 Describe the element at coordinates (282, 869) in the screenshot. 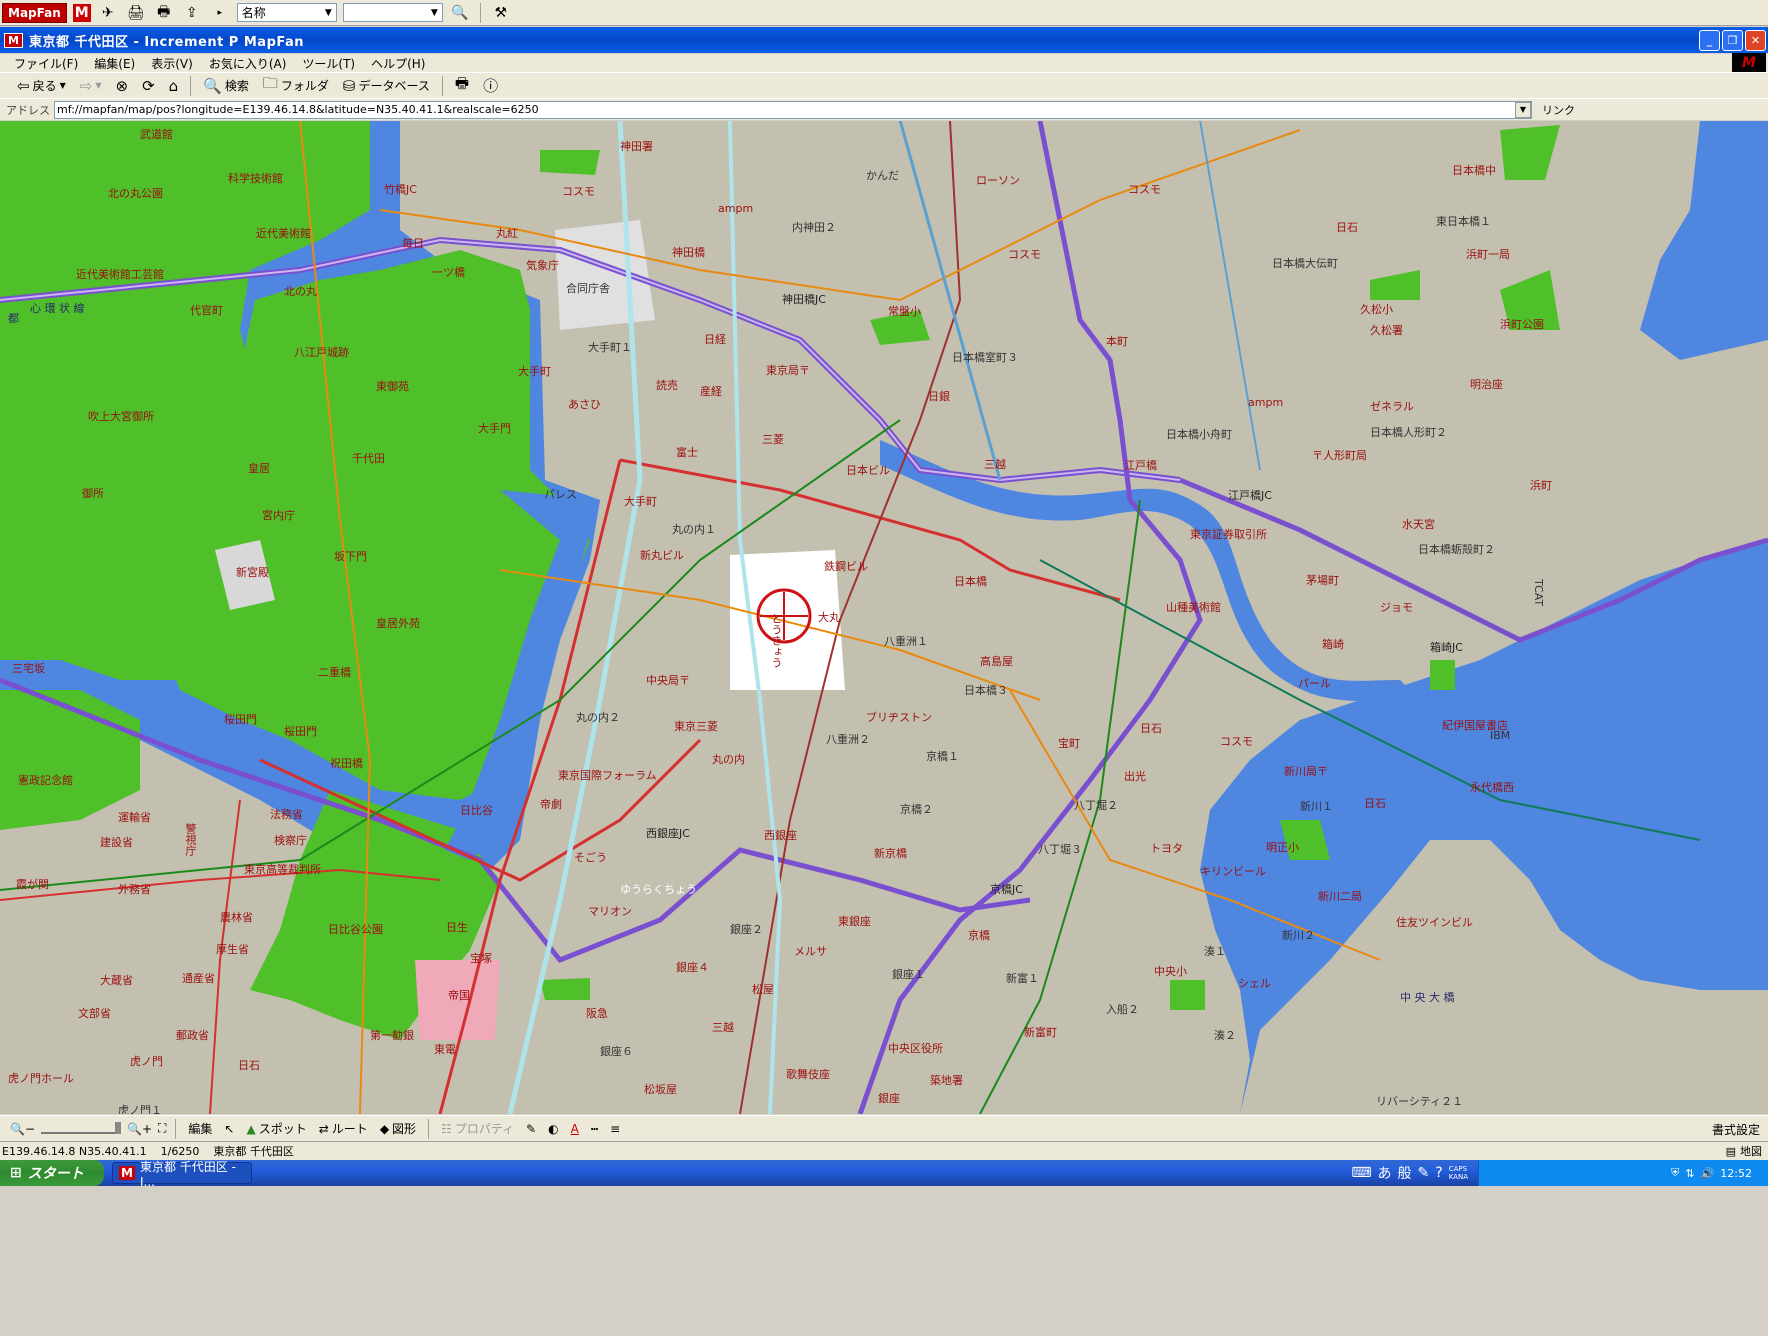

I see `label-kotosaiban: 東京高等裁判所` at that location.